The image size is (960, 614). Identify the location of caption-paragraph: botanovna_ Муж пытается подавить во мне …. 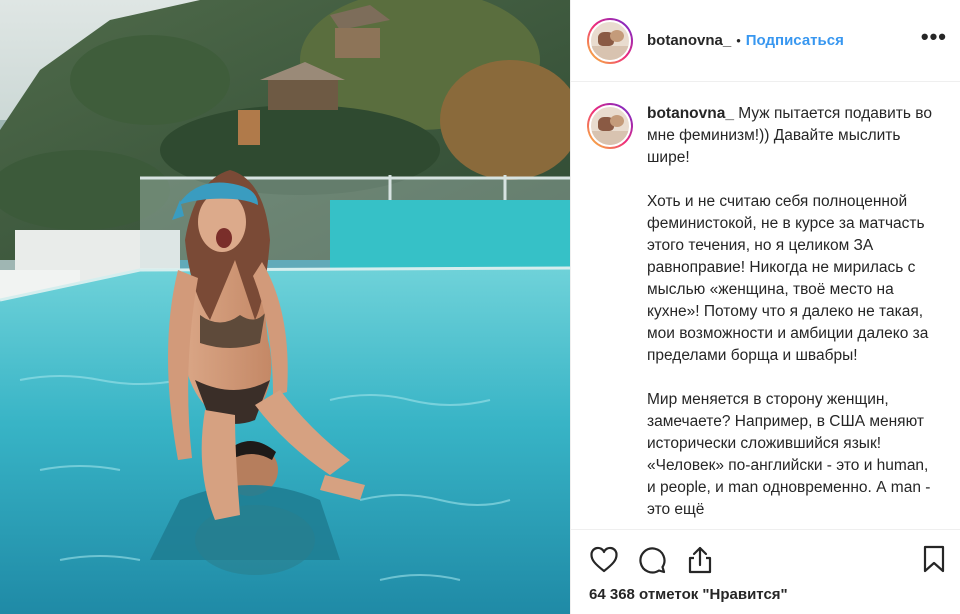
(793, 136).